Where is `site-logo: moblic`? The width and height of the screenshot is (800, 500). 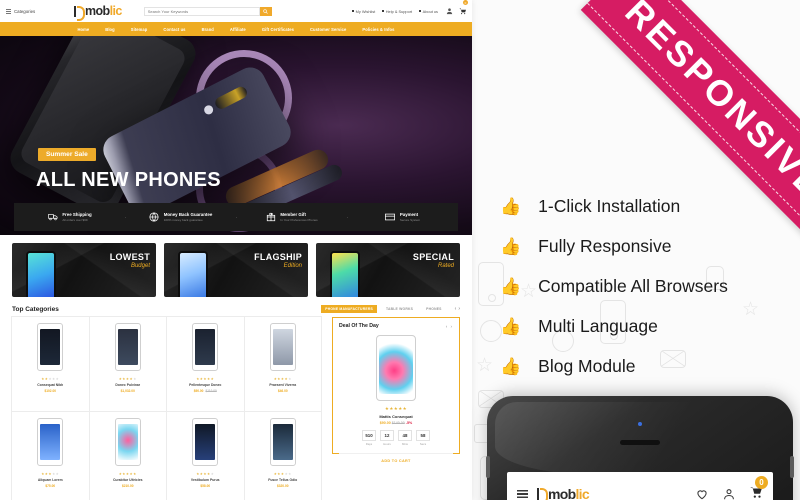 site-logo: moblic is located at coordinates (98, 12).